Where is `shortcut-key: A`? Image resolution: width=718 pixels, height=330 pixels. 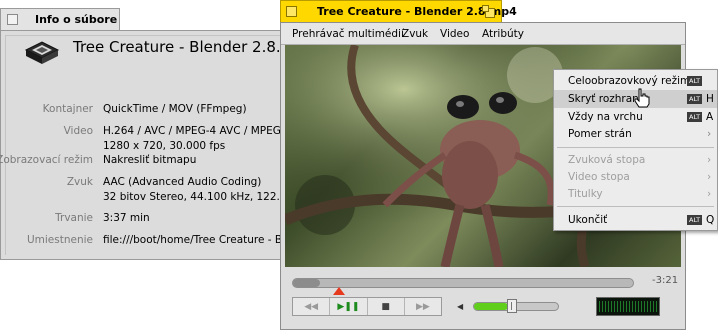 shortcut-key: A is located at coordinates (710, 117).